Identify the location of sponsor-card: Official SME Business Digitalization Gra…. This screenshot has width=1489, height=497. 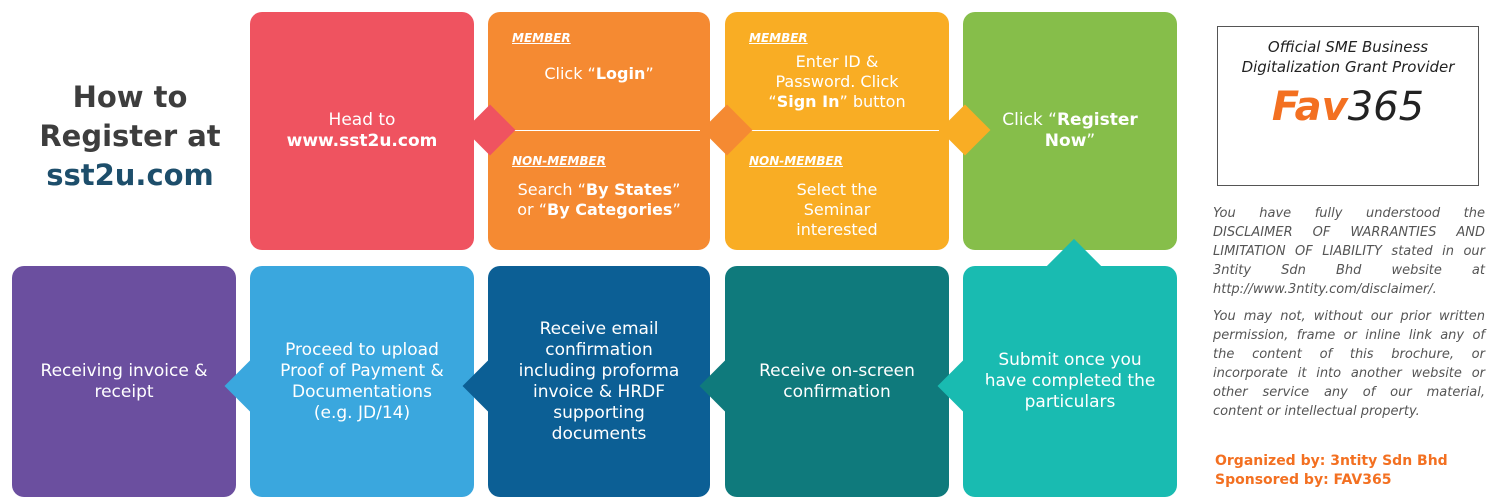
(1348, 106).